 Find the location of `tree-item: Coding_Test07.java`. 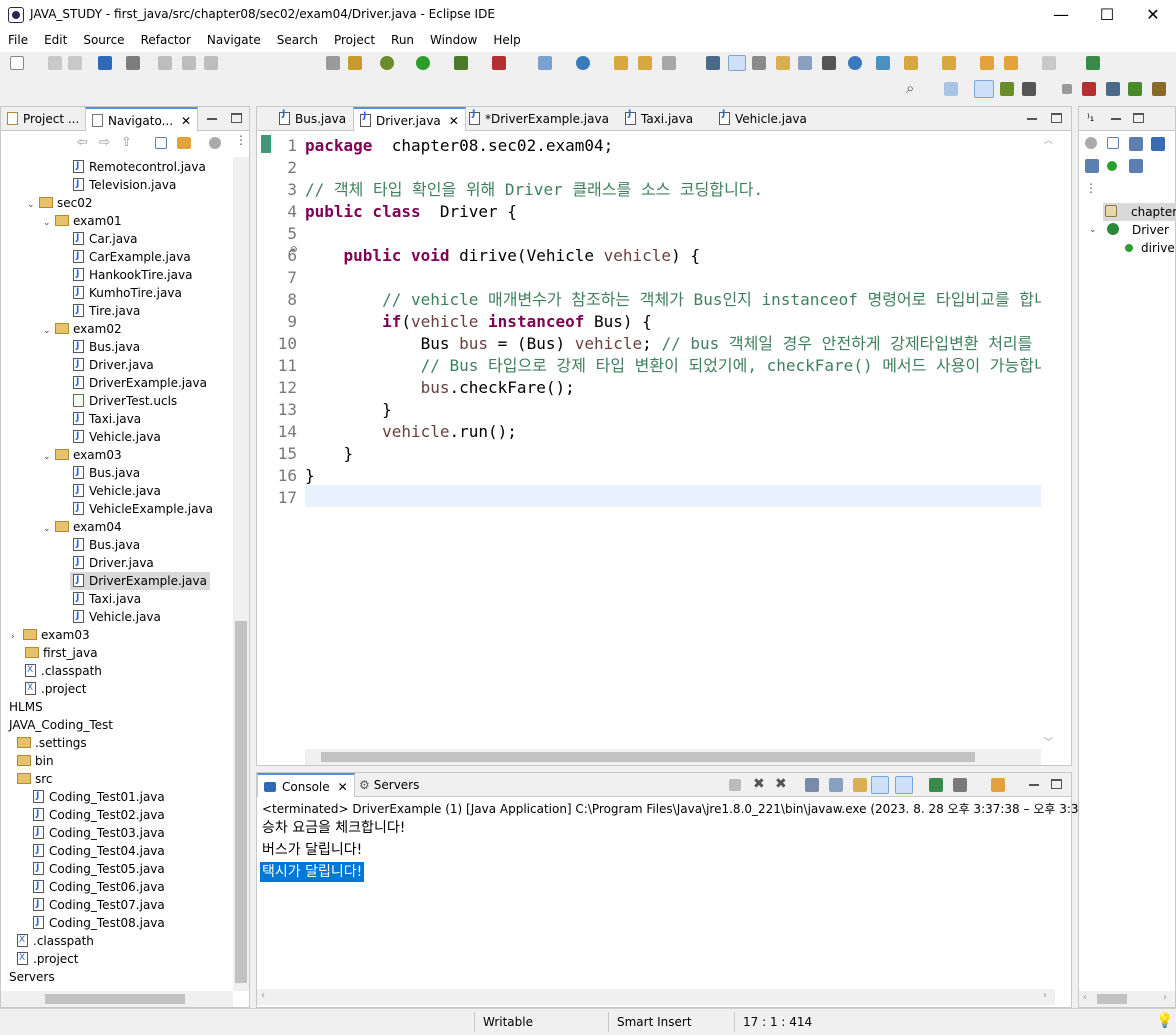

tree-item: Coding_Test07.java is located at coordinates (99, 904).